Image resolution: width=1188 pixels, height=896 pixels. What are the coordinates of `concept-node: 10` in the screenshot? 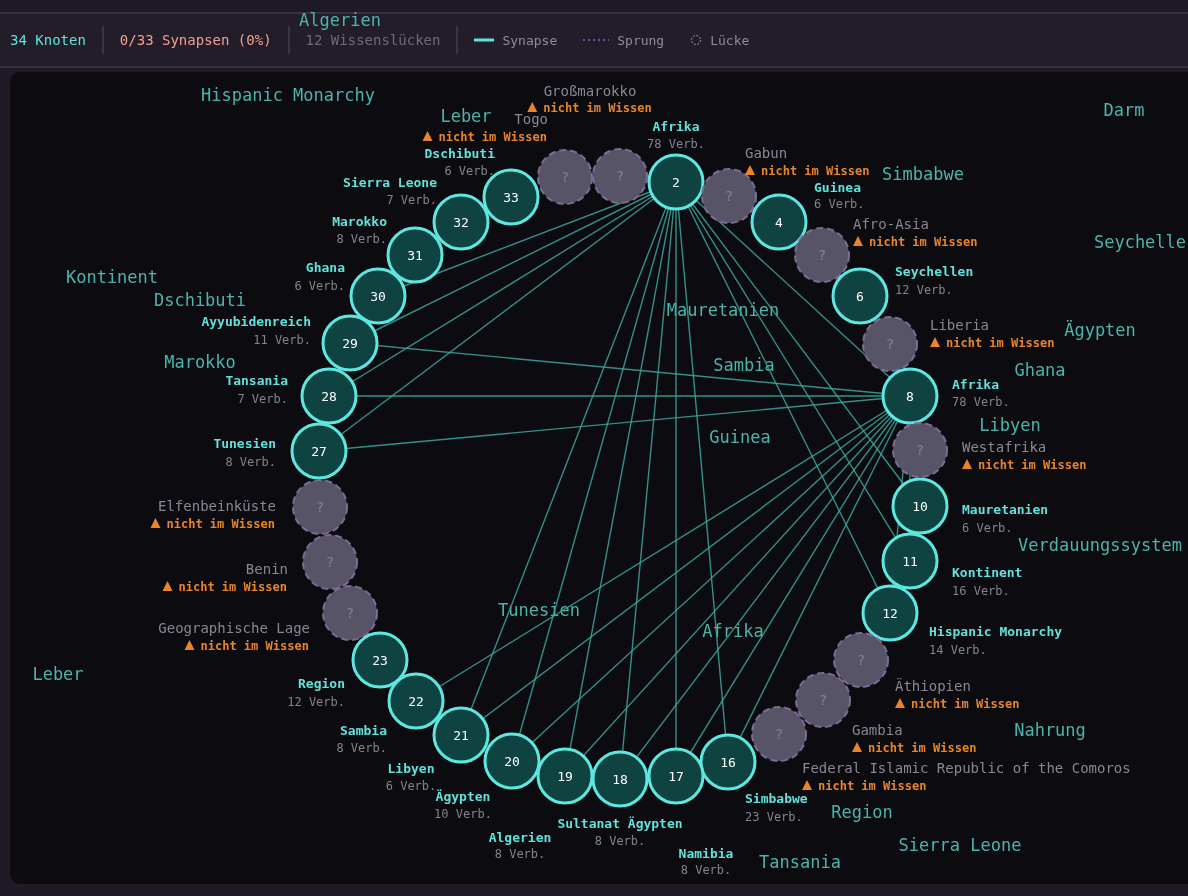 It's located at (920, 506).